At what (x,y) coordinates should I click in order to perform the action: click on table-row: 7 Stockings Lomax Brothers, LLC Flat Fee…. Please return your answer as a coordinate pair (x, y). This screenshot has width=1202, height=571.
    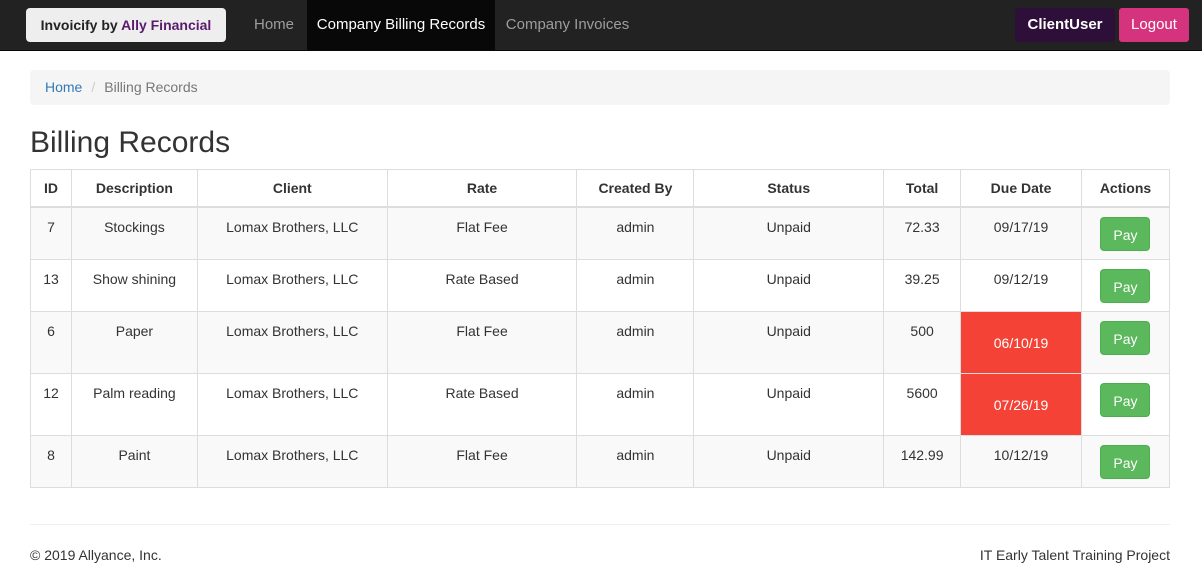
    Looking at the image, I should click on (600, 233).